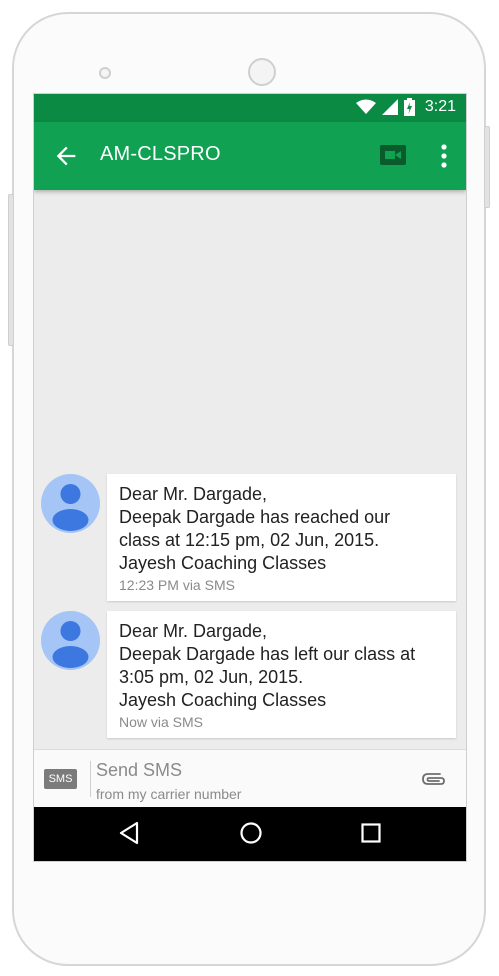 The width and height of the screenshot is (499, 976). I want to click on power-button, so click(487, 167).